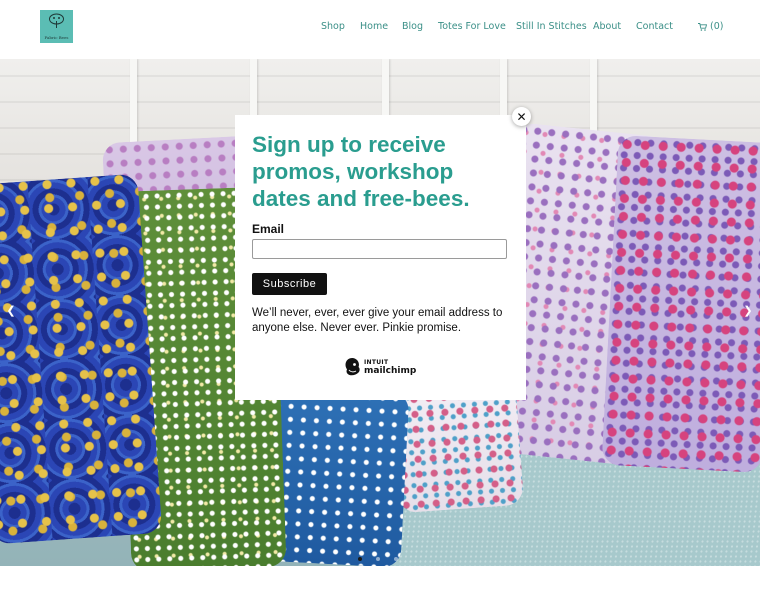 The image size is (760, 600). I want to click on email-label: Email, so click(268, 229).